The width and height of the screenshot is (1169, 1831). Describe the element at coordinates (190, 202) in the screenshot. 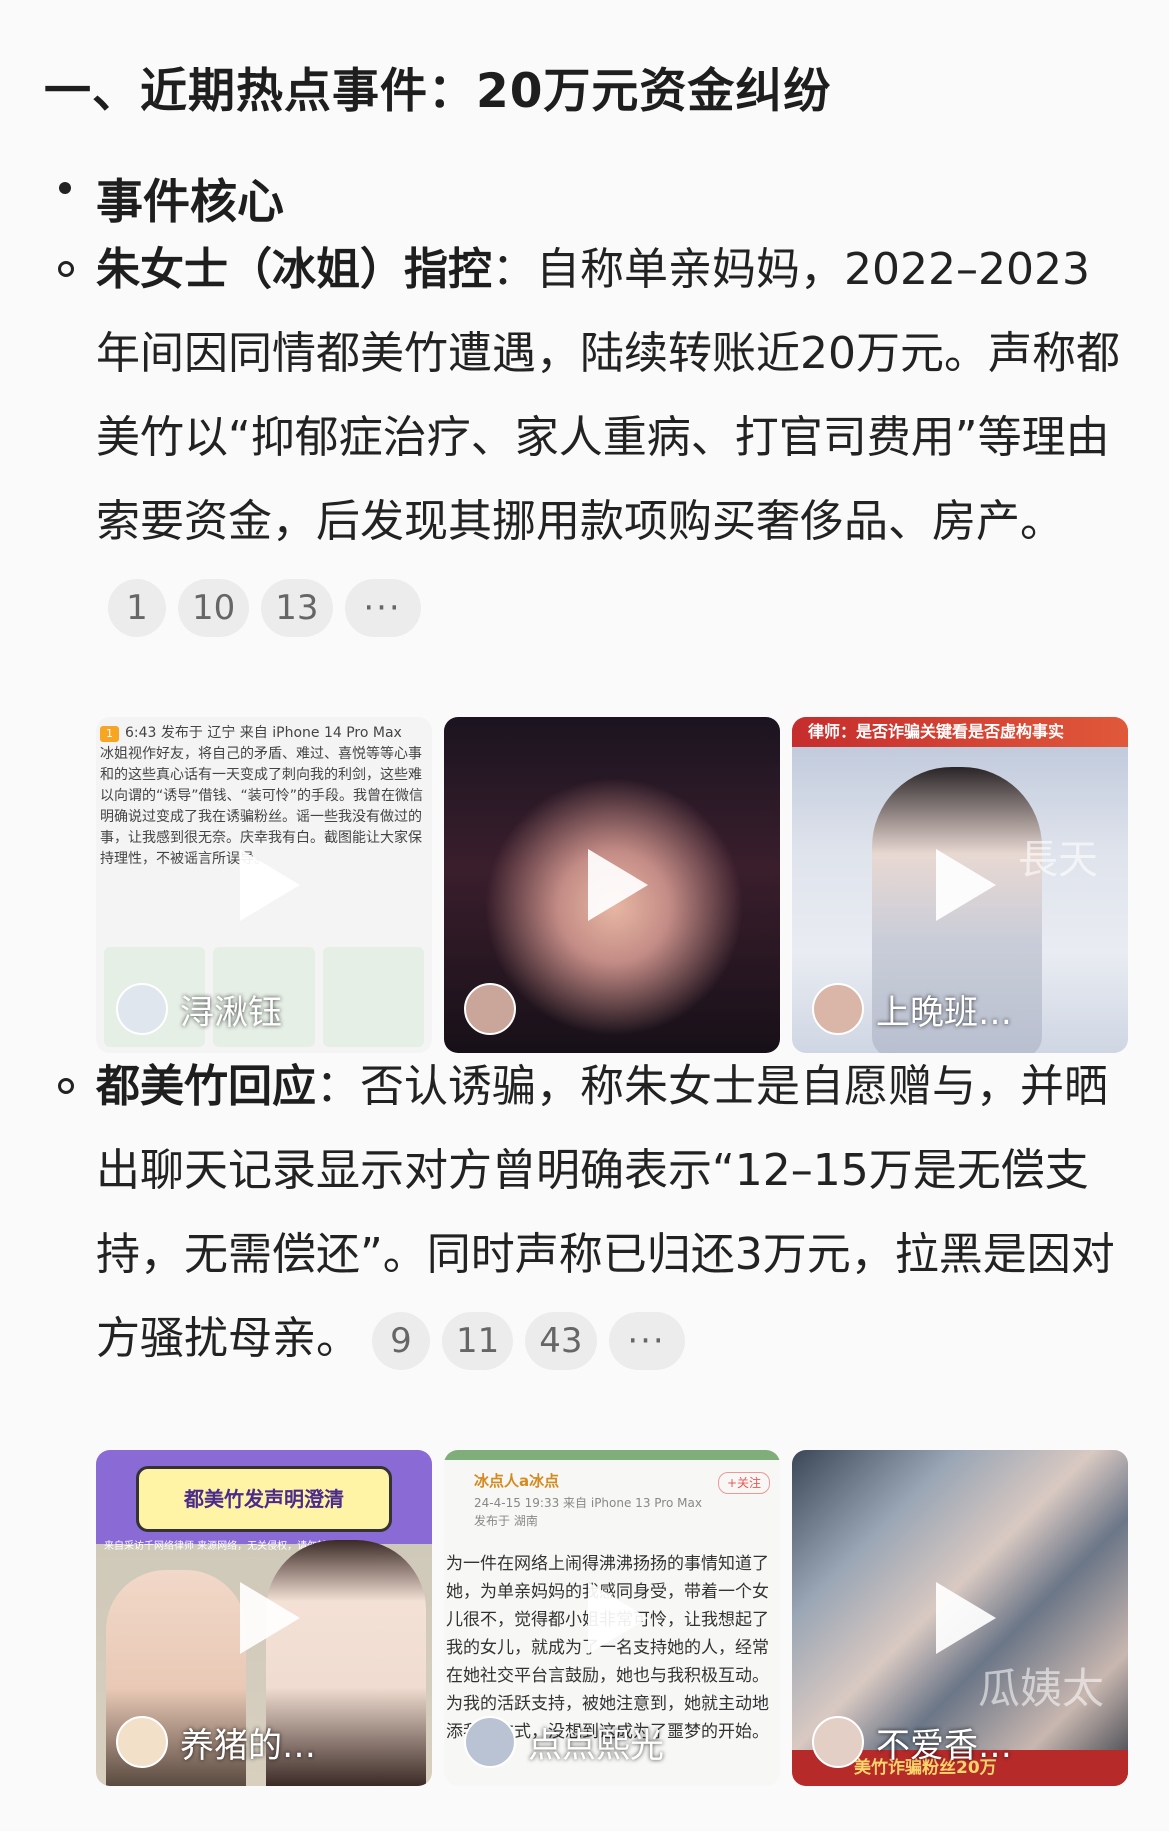

I see `subheading: 事件核心` at that location.